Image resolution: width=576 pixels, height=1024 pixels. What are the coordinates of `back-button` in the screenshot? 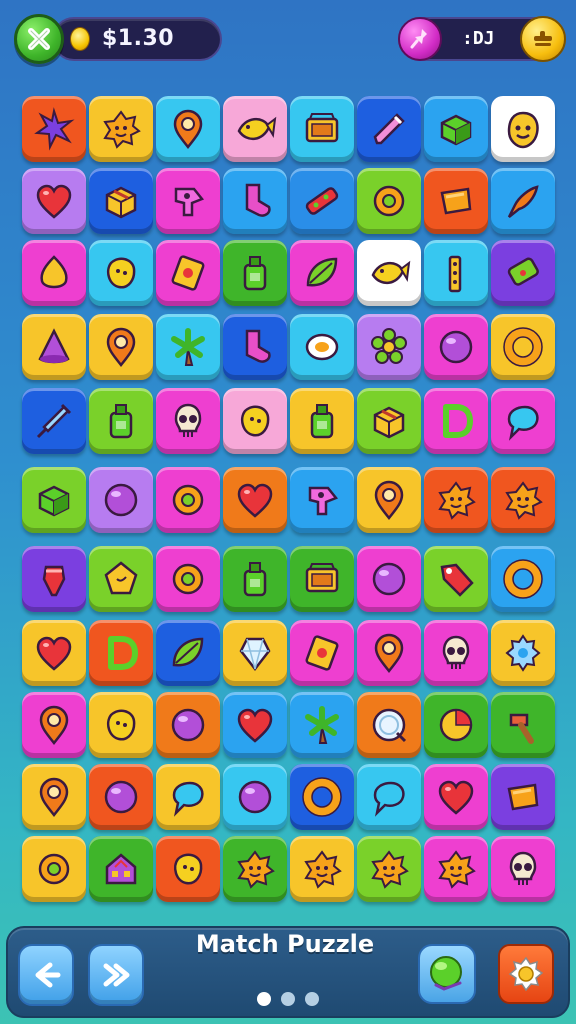 It's located at (46, 975).